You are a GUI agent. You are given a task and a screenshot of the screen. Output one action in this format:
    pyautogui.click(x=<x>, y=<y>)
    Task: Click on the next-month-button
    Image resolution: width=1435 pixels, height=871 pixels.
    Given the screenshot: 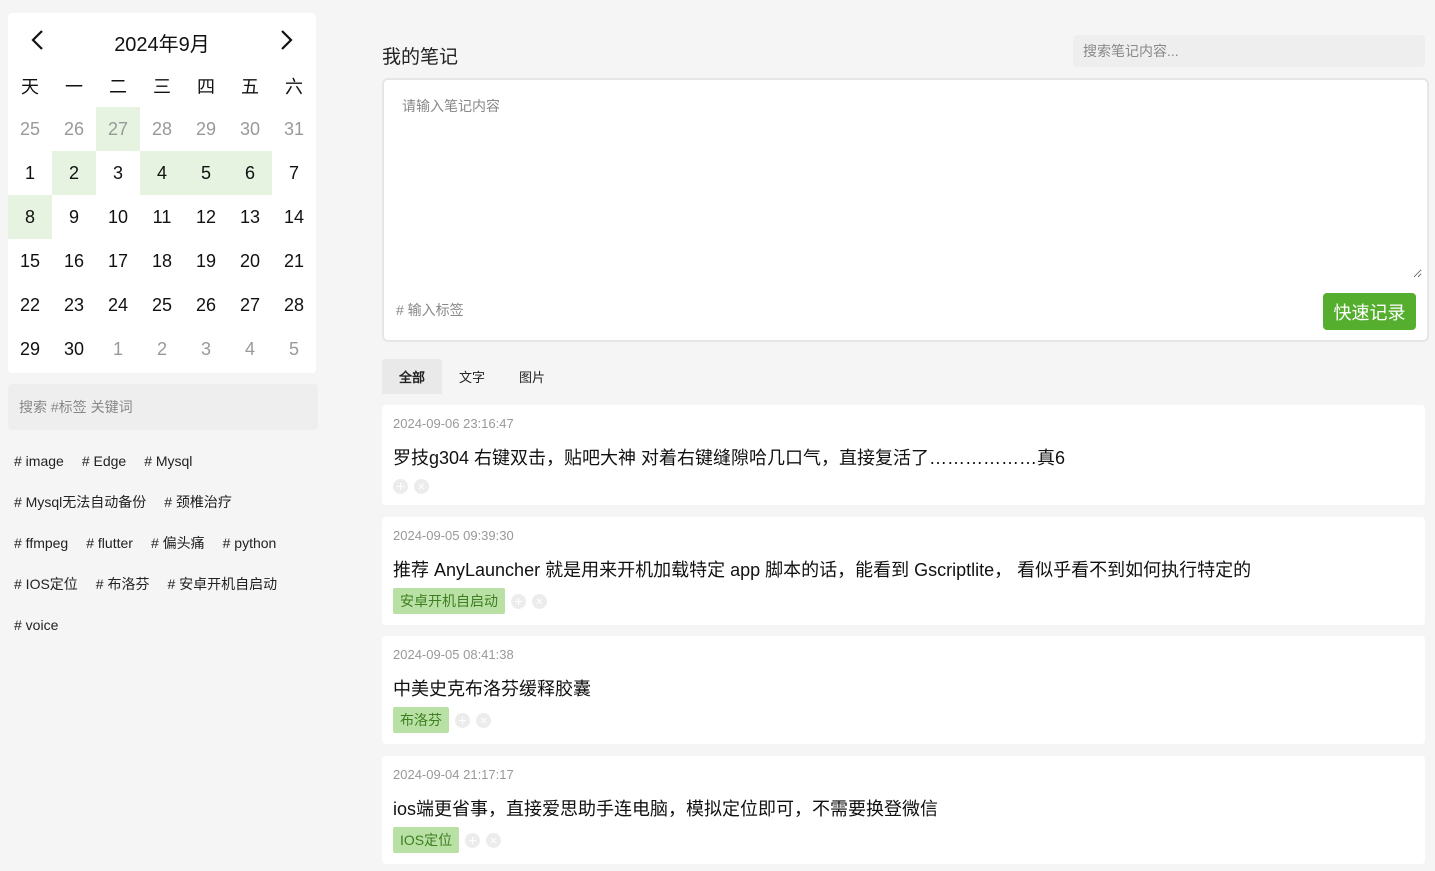 What is the action you would take?
    pyautogui.click(x=286, y=40)
    